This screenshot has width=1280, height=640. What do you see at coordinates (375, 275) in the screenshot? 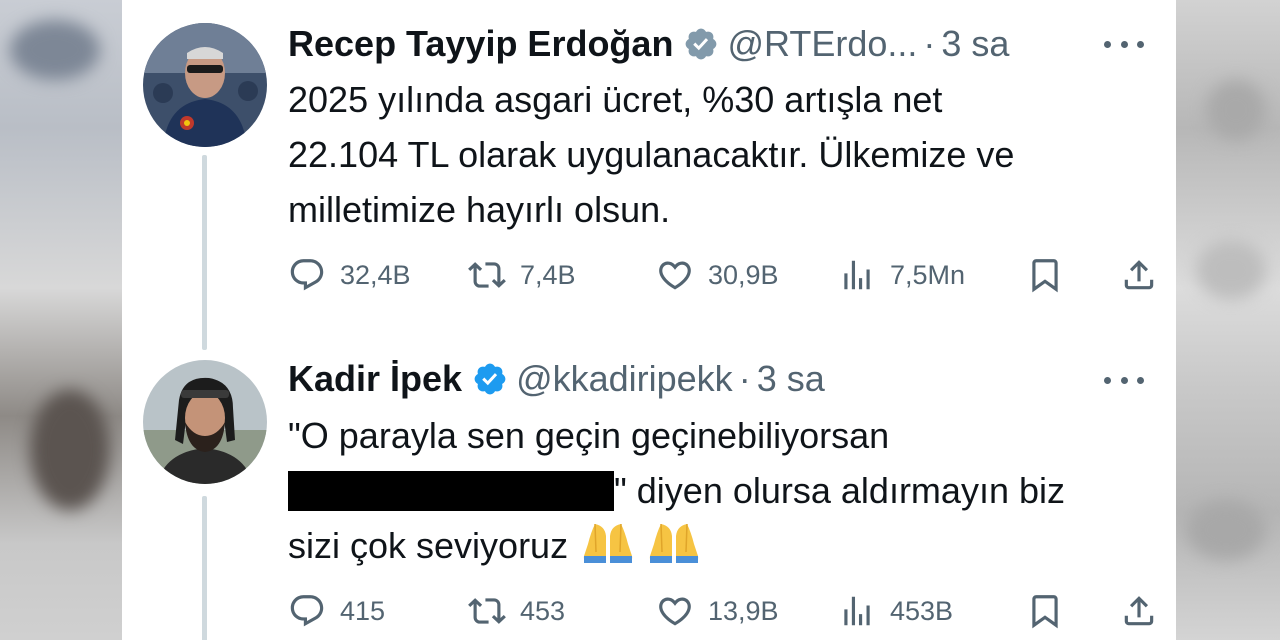
I see `reply-count: 32,4B` at bounding box center [375, 275].